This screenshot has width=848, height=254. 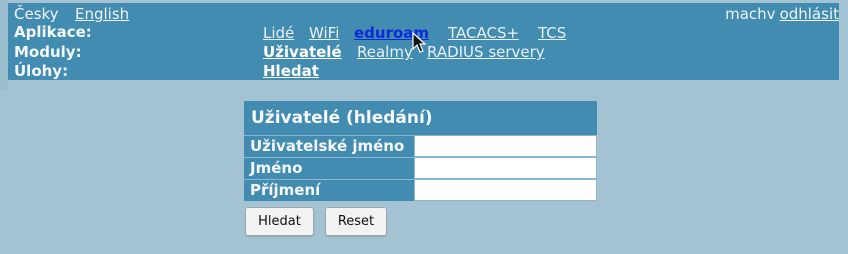 What do you see at coordinates (385, 52) in the screenshot?
I see `module-link-realmy: Realmy` at bounding box center [385, 52].